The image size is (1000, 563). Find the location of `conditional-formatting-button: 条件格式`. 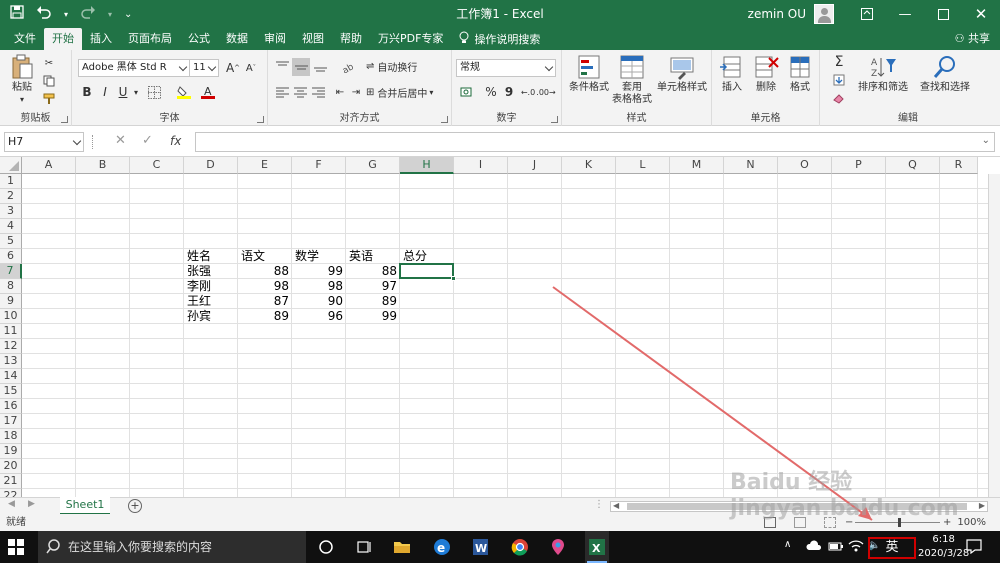

conditional-formatting-button: 条件格式 is located at coordinates (589, 74).